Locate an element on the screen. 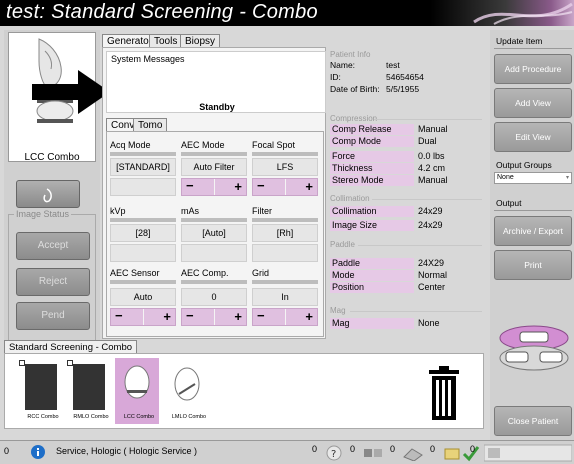  printer-queue-icon is located at coordinates (413, 453).